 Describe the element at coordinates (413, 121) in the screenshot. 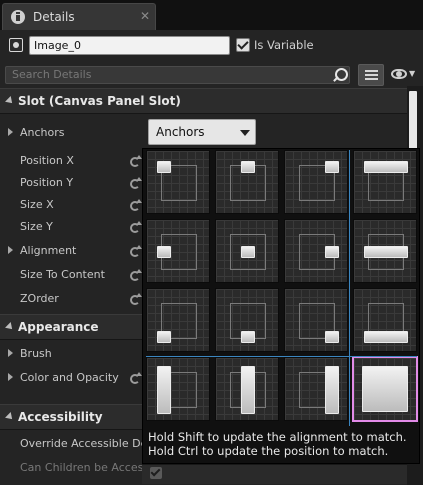

I see `scrollbar-thumb` at that location.